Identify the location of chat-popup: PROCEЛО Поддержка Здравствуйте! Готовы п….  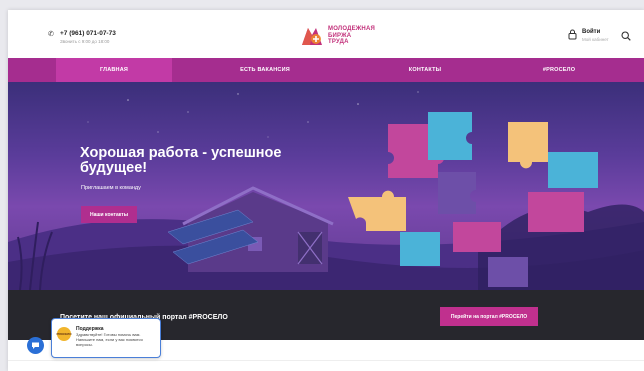
(106, 338).